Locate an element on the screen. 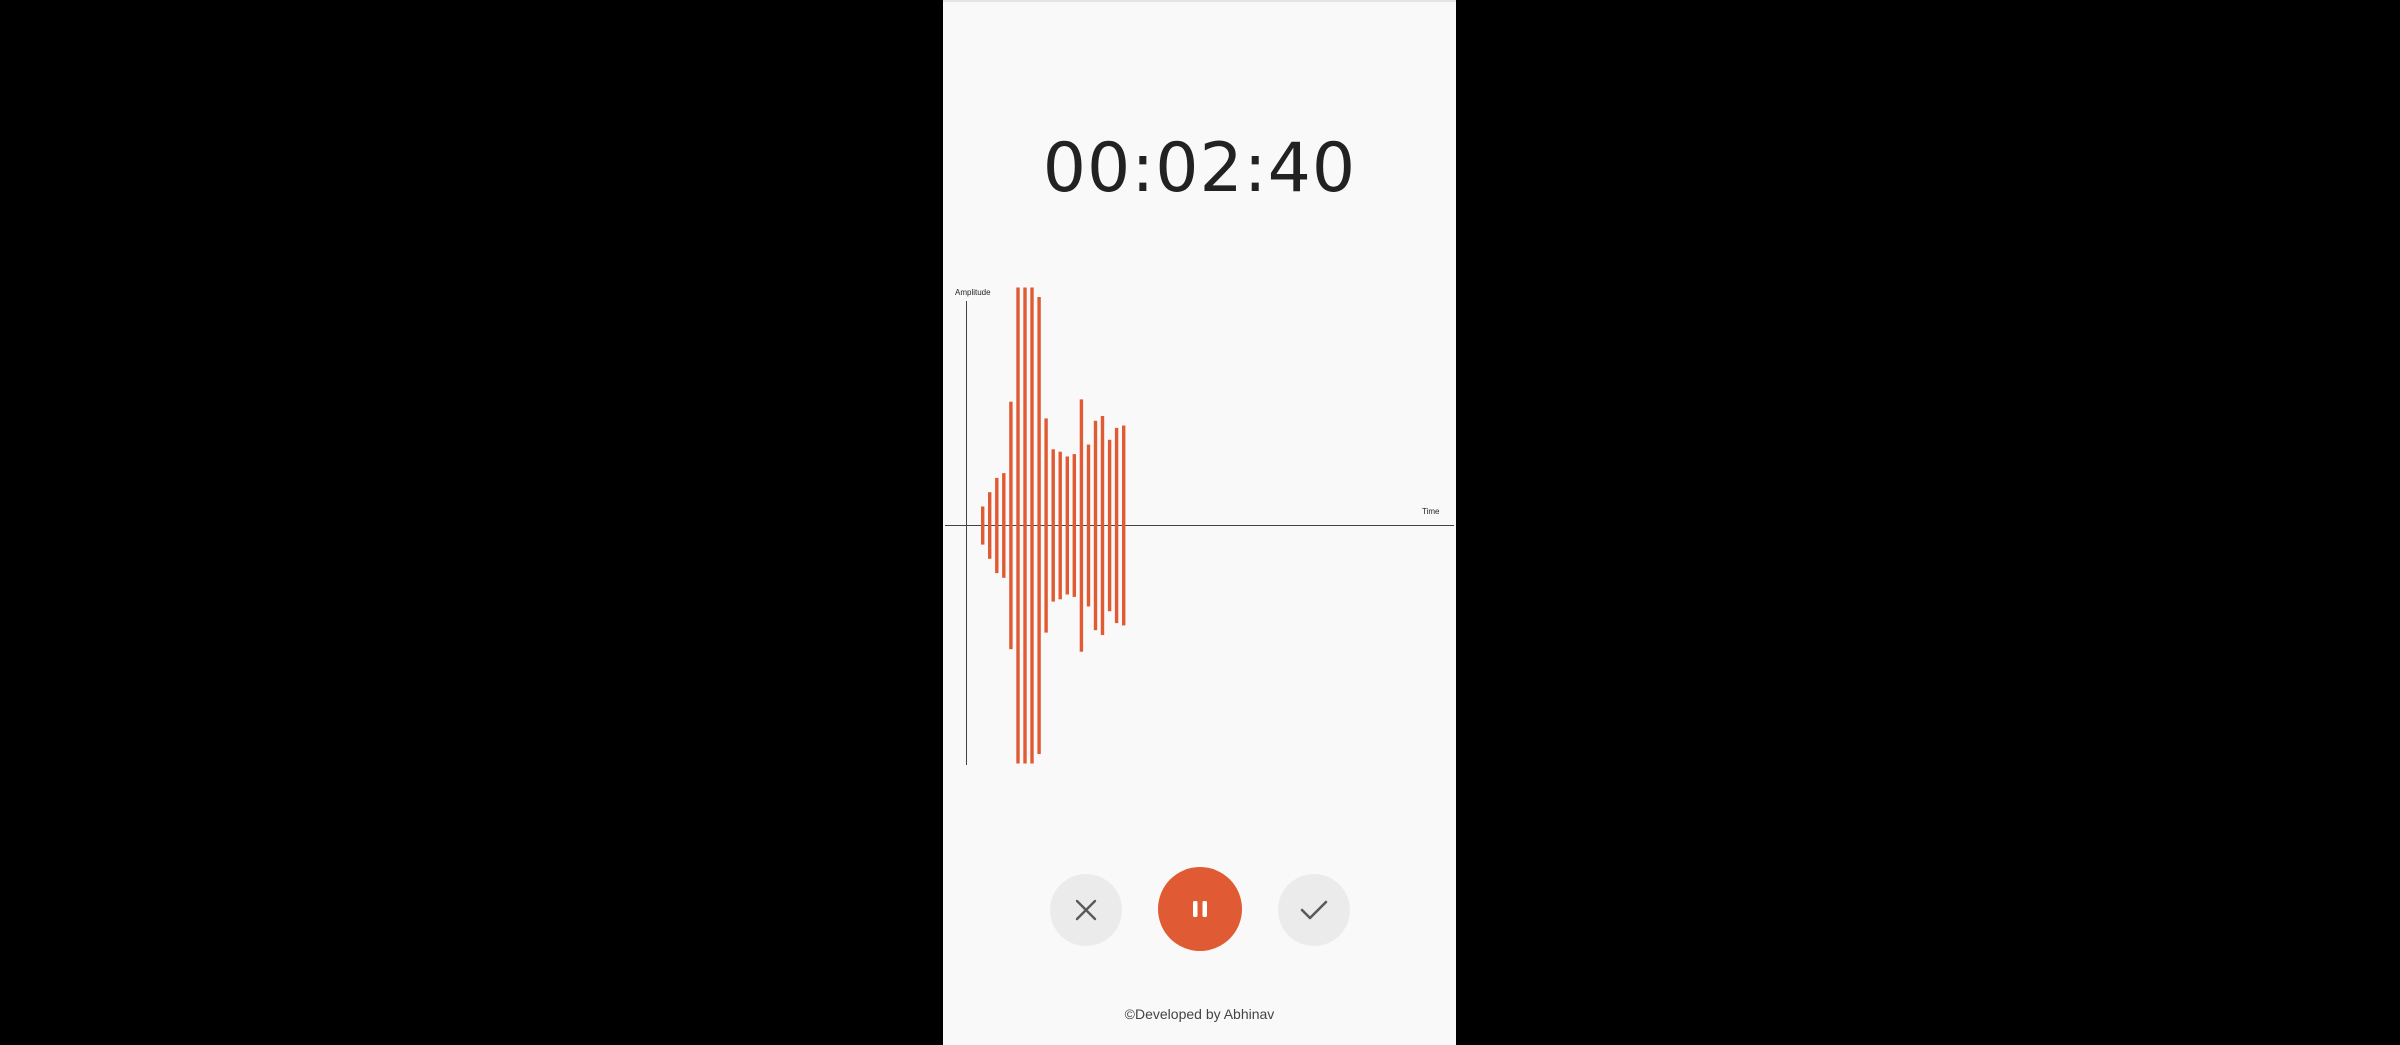 This screenshot has width=2400, height=1045. pause-icon is located at coordinates (1200, 909).